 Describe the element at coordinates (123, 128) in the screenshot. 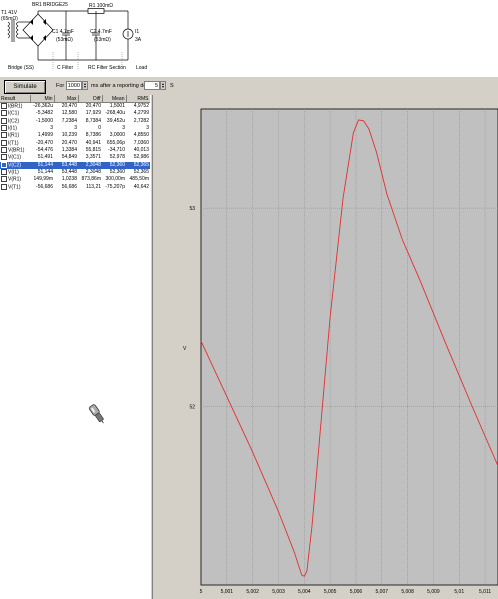

I see `result-mean-cell: 3` at that location.